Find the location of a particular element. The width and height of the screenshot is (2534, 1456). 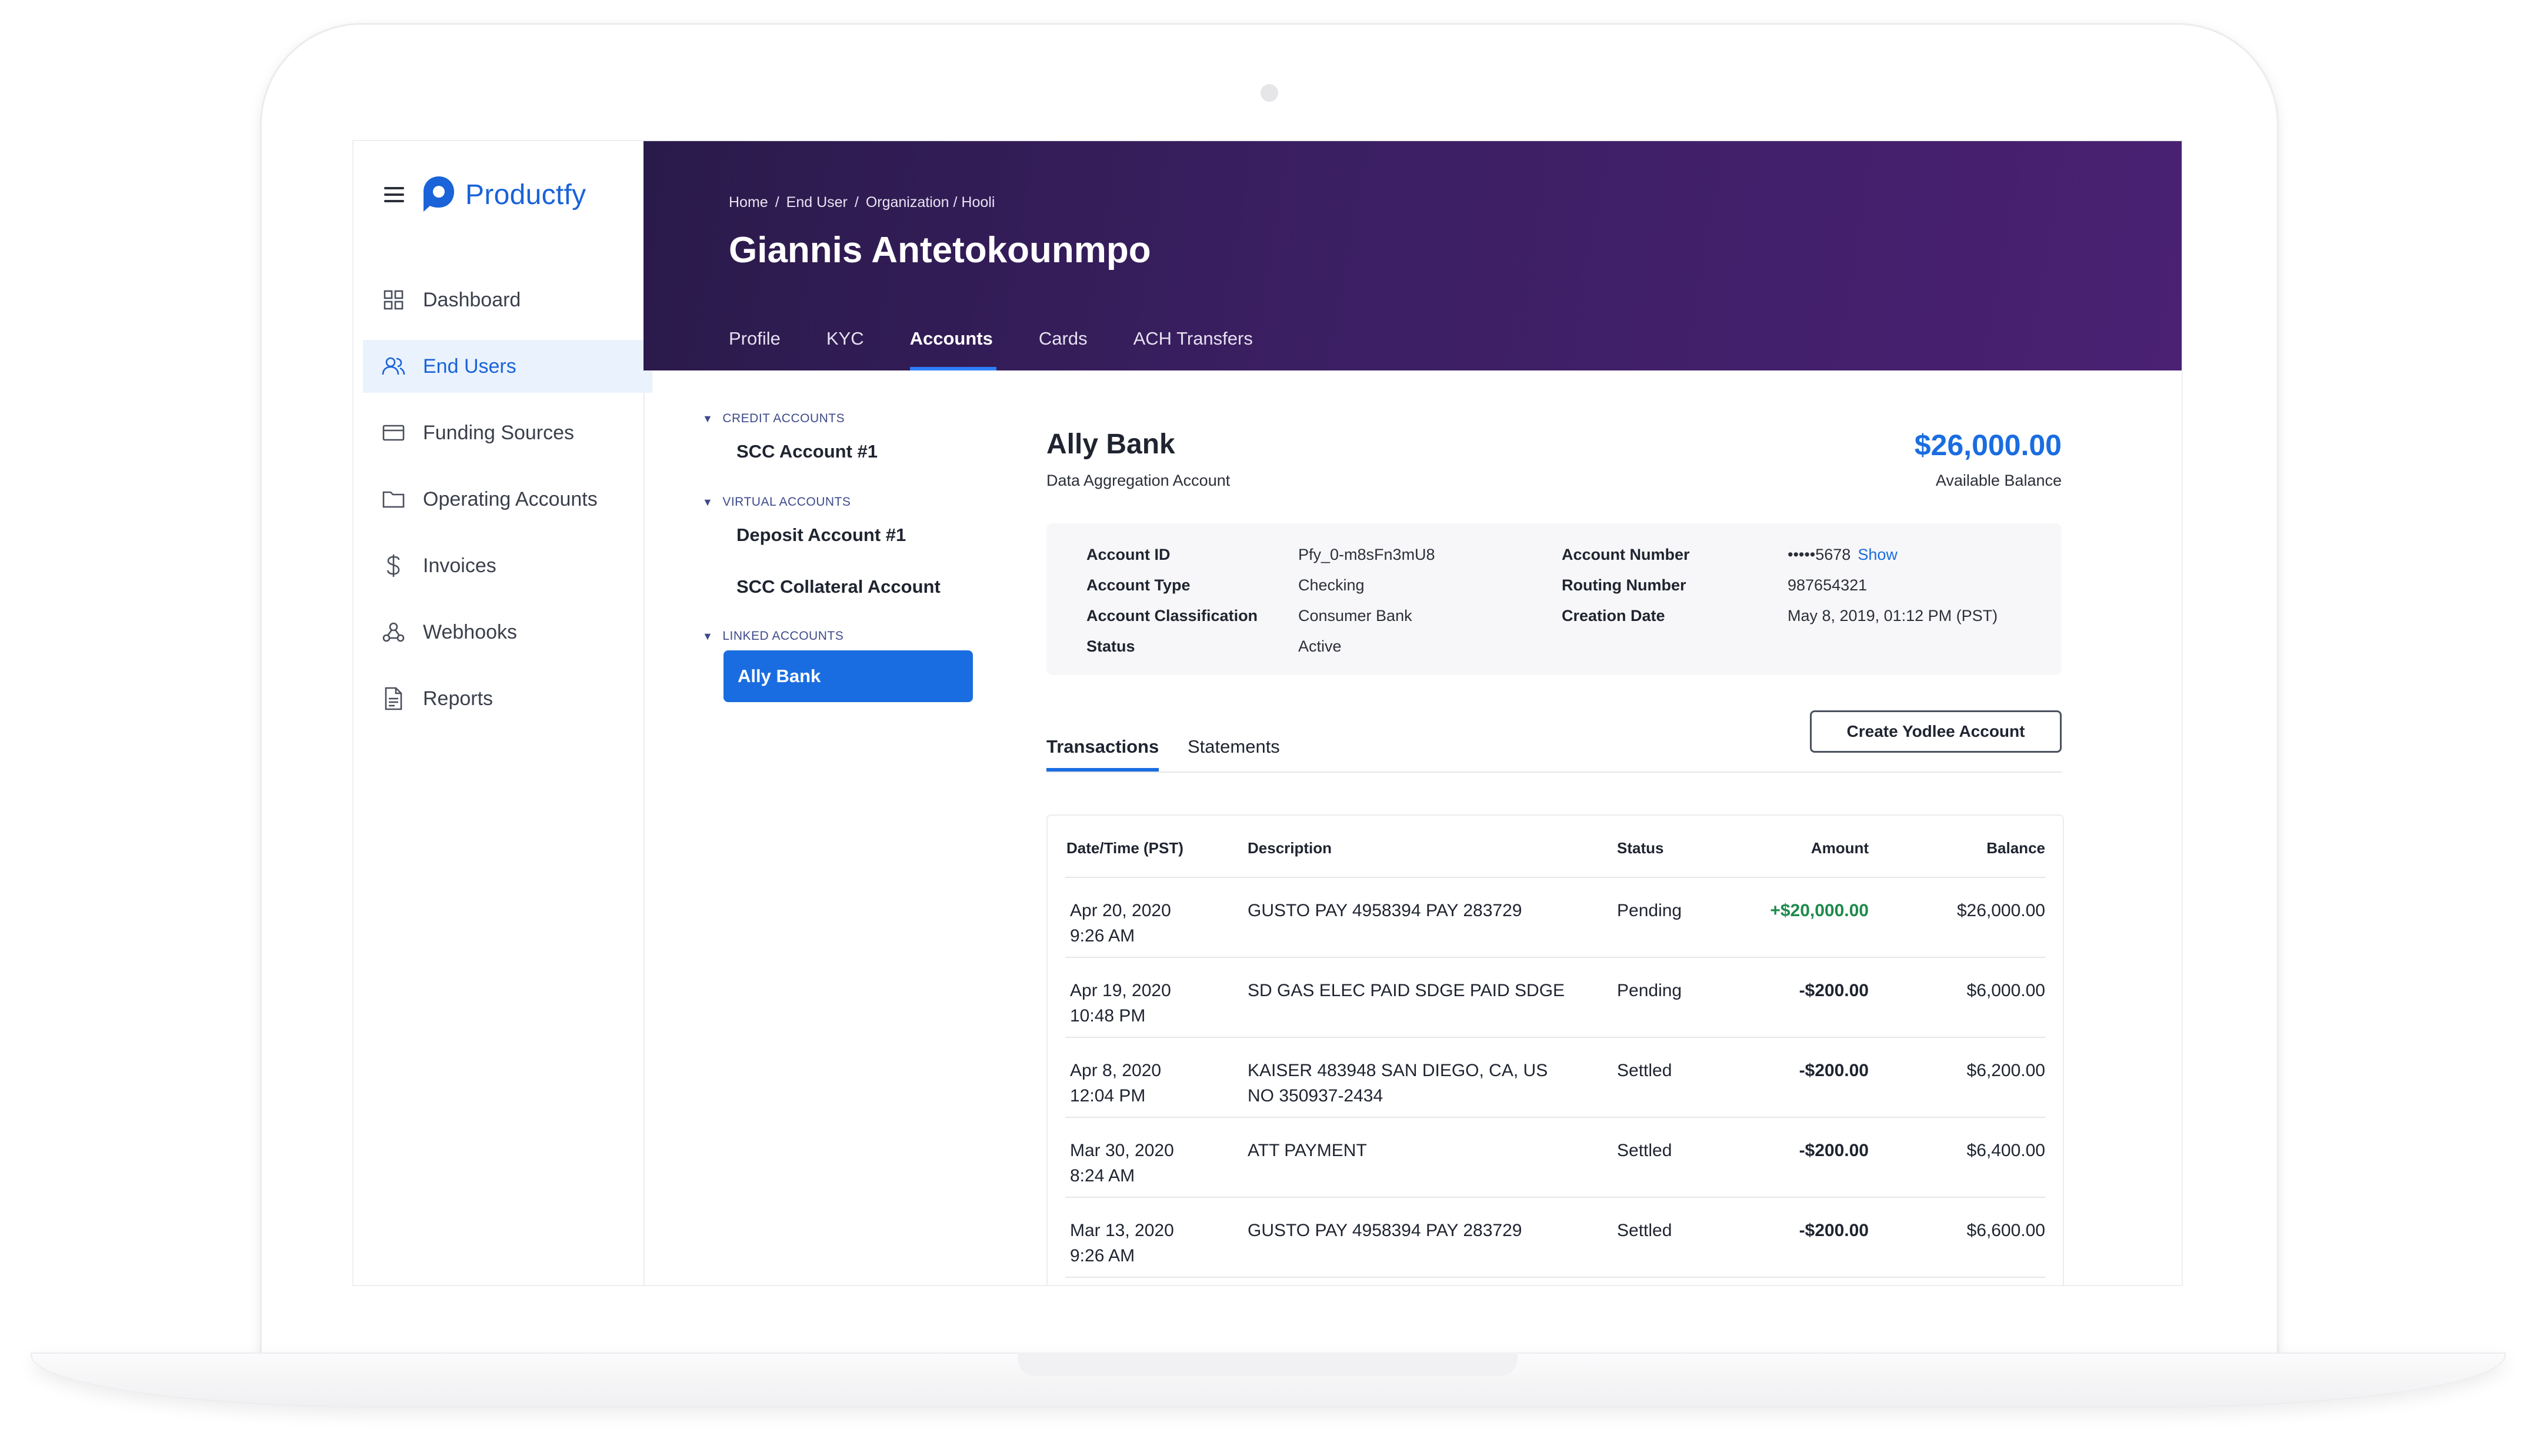

sidebar-item-operating-accounts: Operating Accounts is located at coordinates (498, 499).